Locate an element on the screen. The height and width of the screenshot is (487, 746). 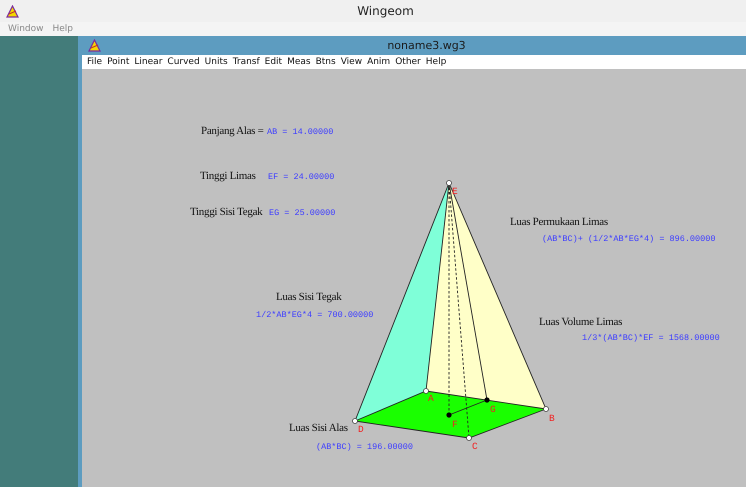
measurement-value: EF = 24.00000 is located at coordinates (301, 177).